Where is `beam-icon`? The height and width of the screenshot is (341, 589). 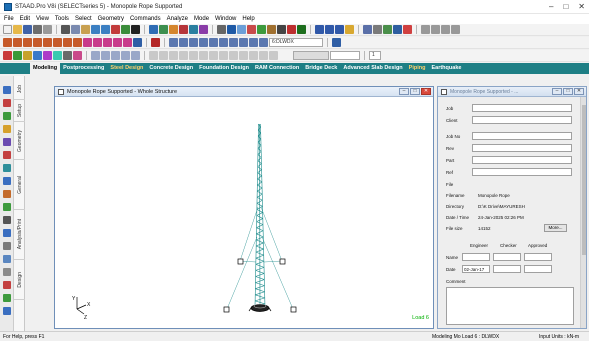 beam-icon is located at coordinates (387, 29).